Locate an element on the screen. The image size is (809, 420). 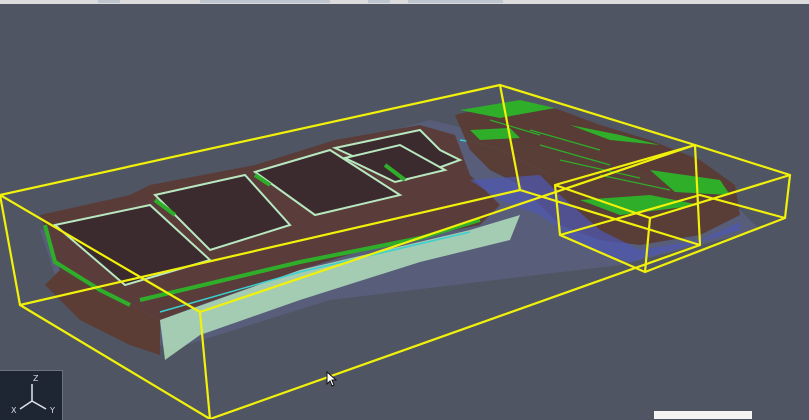
axis-y-label: Y is located at coordinates (52, 410).